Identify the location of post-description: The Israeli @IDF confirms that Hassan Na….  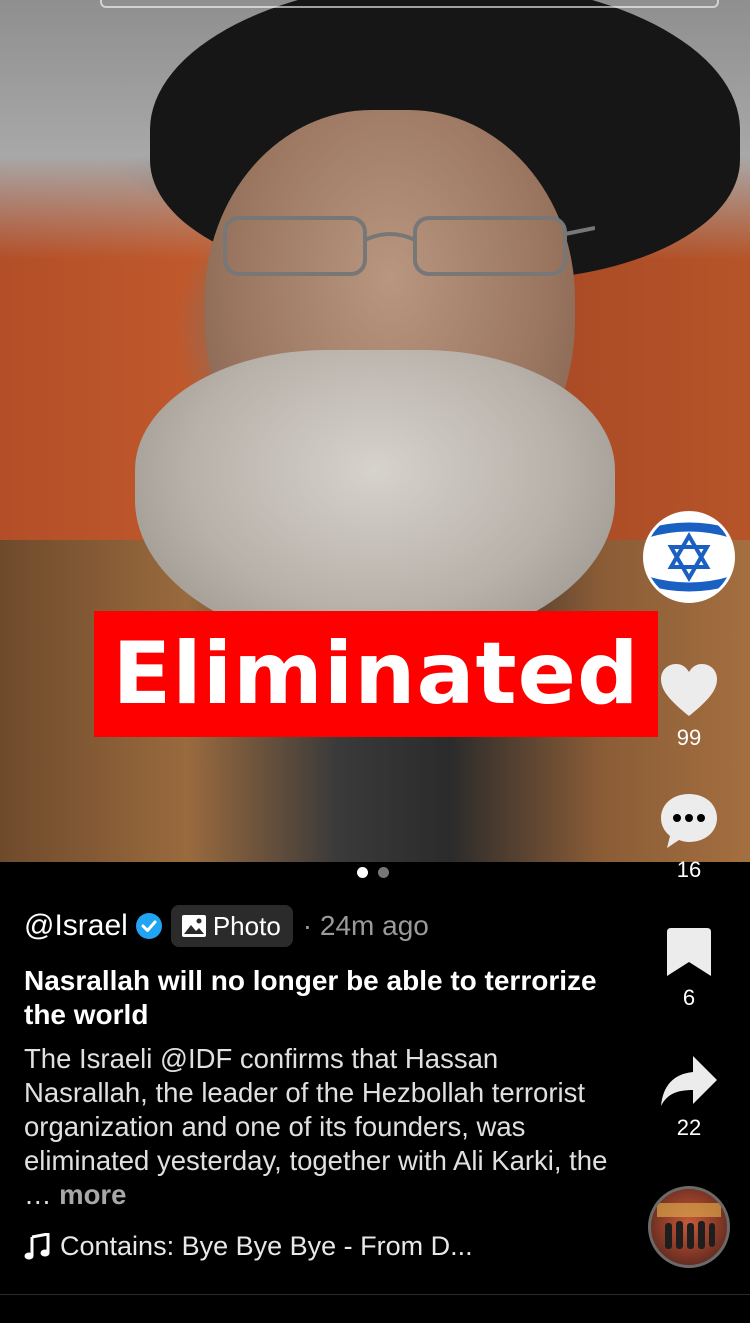
(324, 1127).